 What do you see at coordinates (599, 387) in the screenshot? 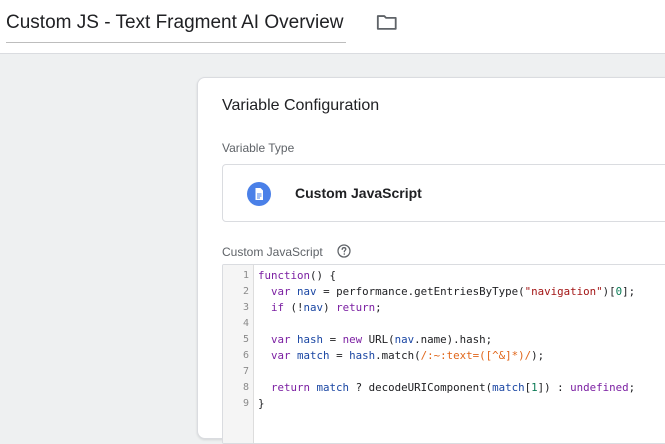
I see `code-token: undefined` at bounding box center [599, 387].